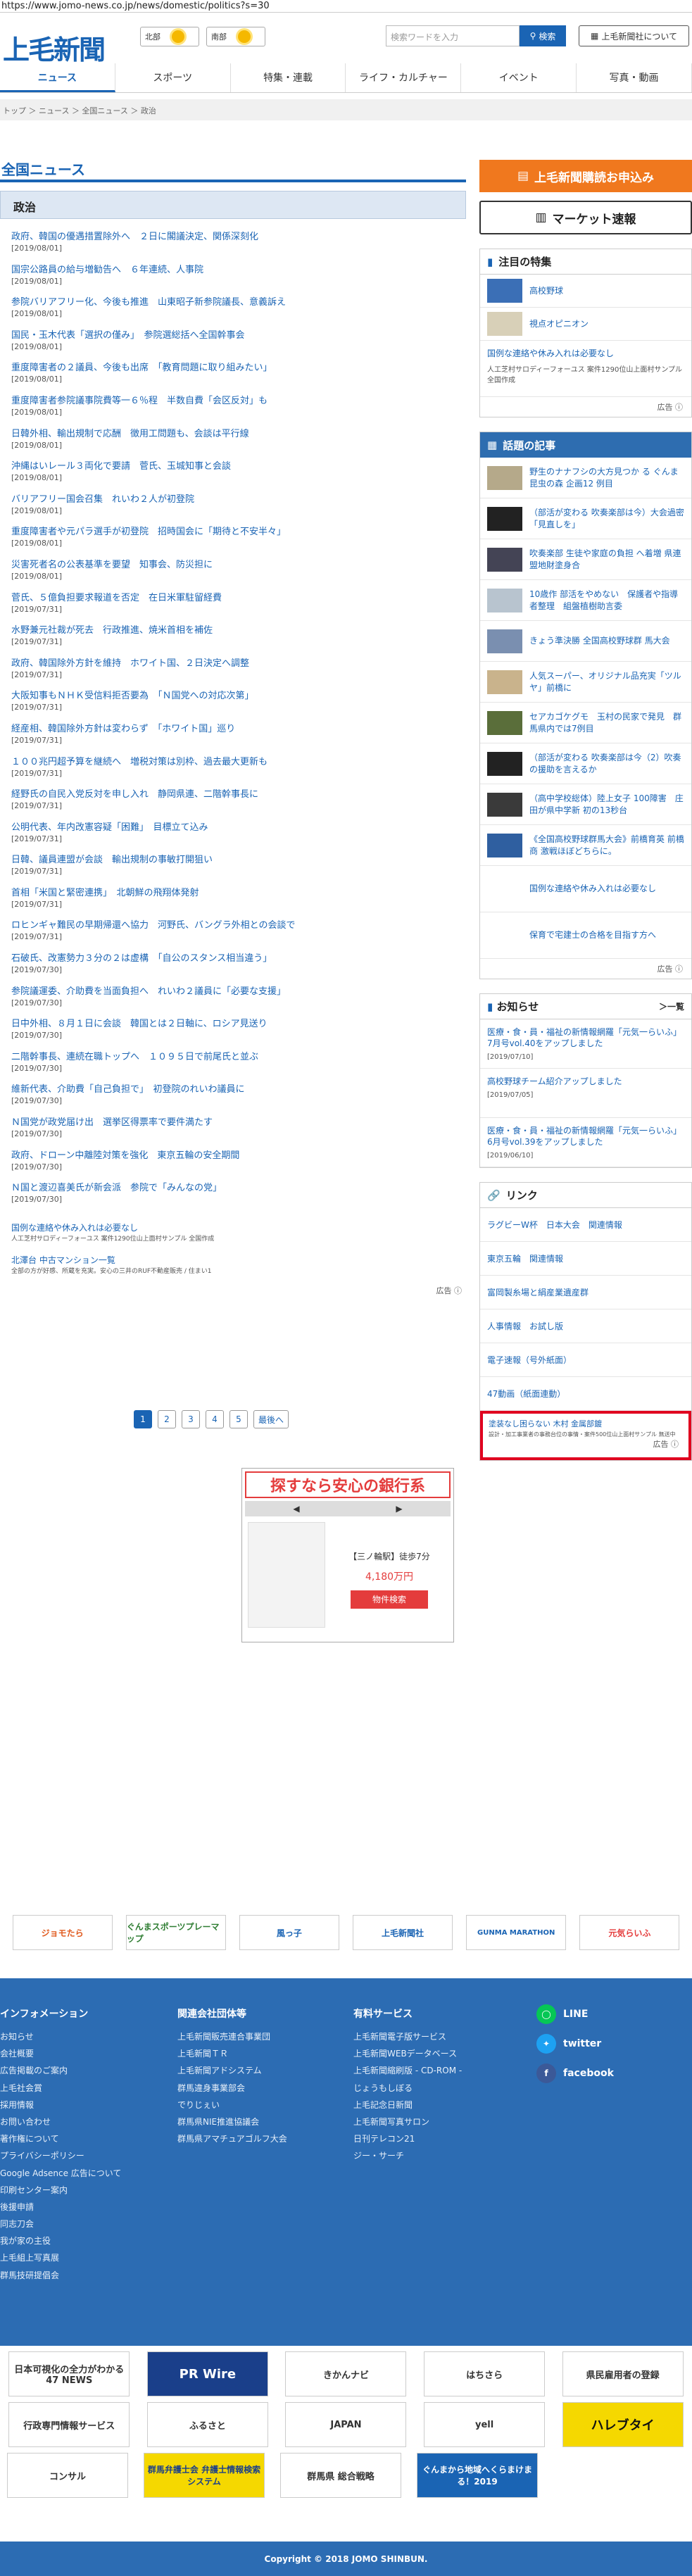 The height and width of the screenshot is (2576, 692). I want to click on footer-link: じょうもしぼる, so click(407, 2090).